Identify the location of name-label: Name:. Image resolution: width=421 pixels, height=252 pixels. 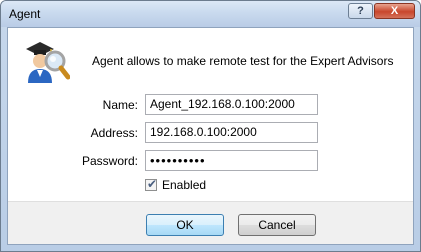
(120, 105).